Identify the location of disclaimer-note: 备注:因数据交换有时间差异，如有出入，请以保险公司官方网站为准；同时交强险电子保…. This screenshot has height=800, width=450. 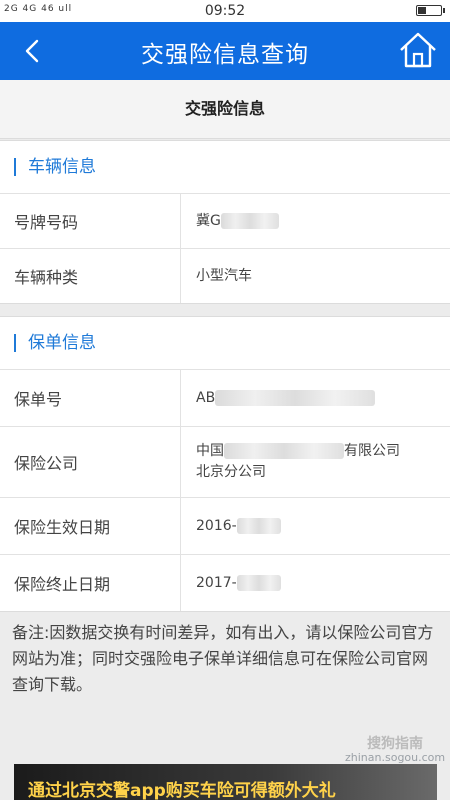
(223, 658).